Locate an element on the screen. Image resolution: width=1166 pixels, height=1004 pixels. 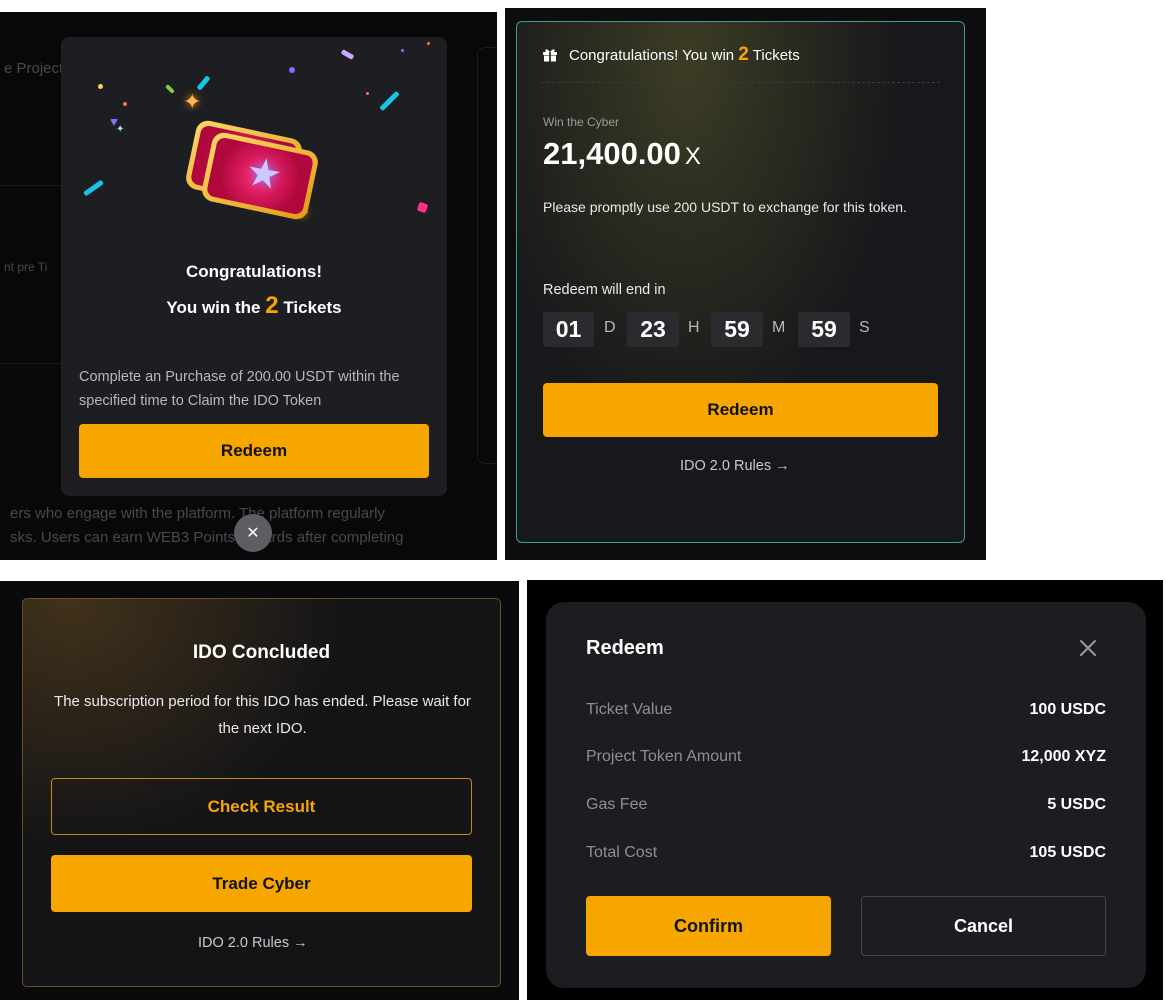
close-icon is located at coordinates (1088, 648).